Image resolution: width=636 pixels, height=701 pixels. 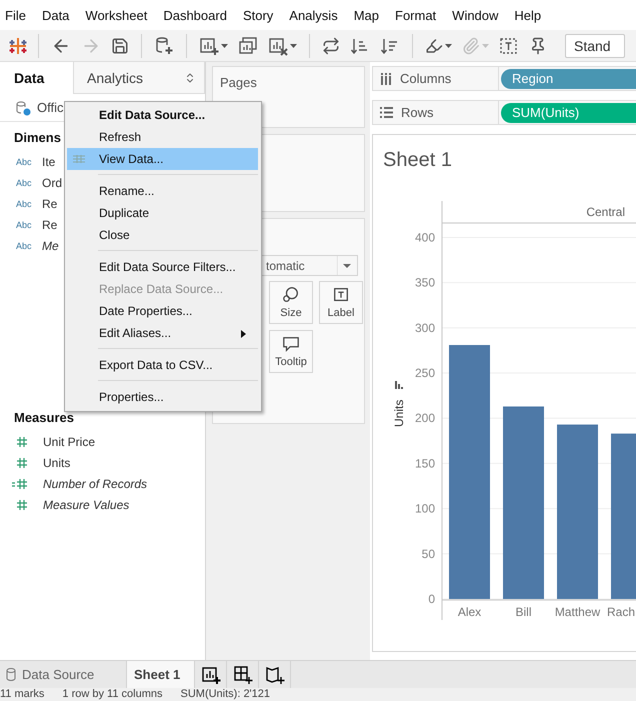 What do you see at coordinates (528, 15) in the screenshot?
I see `menu-item: Help` at bounding box center [528, 15].